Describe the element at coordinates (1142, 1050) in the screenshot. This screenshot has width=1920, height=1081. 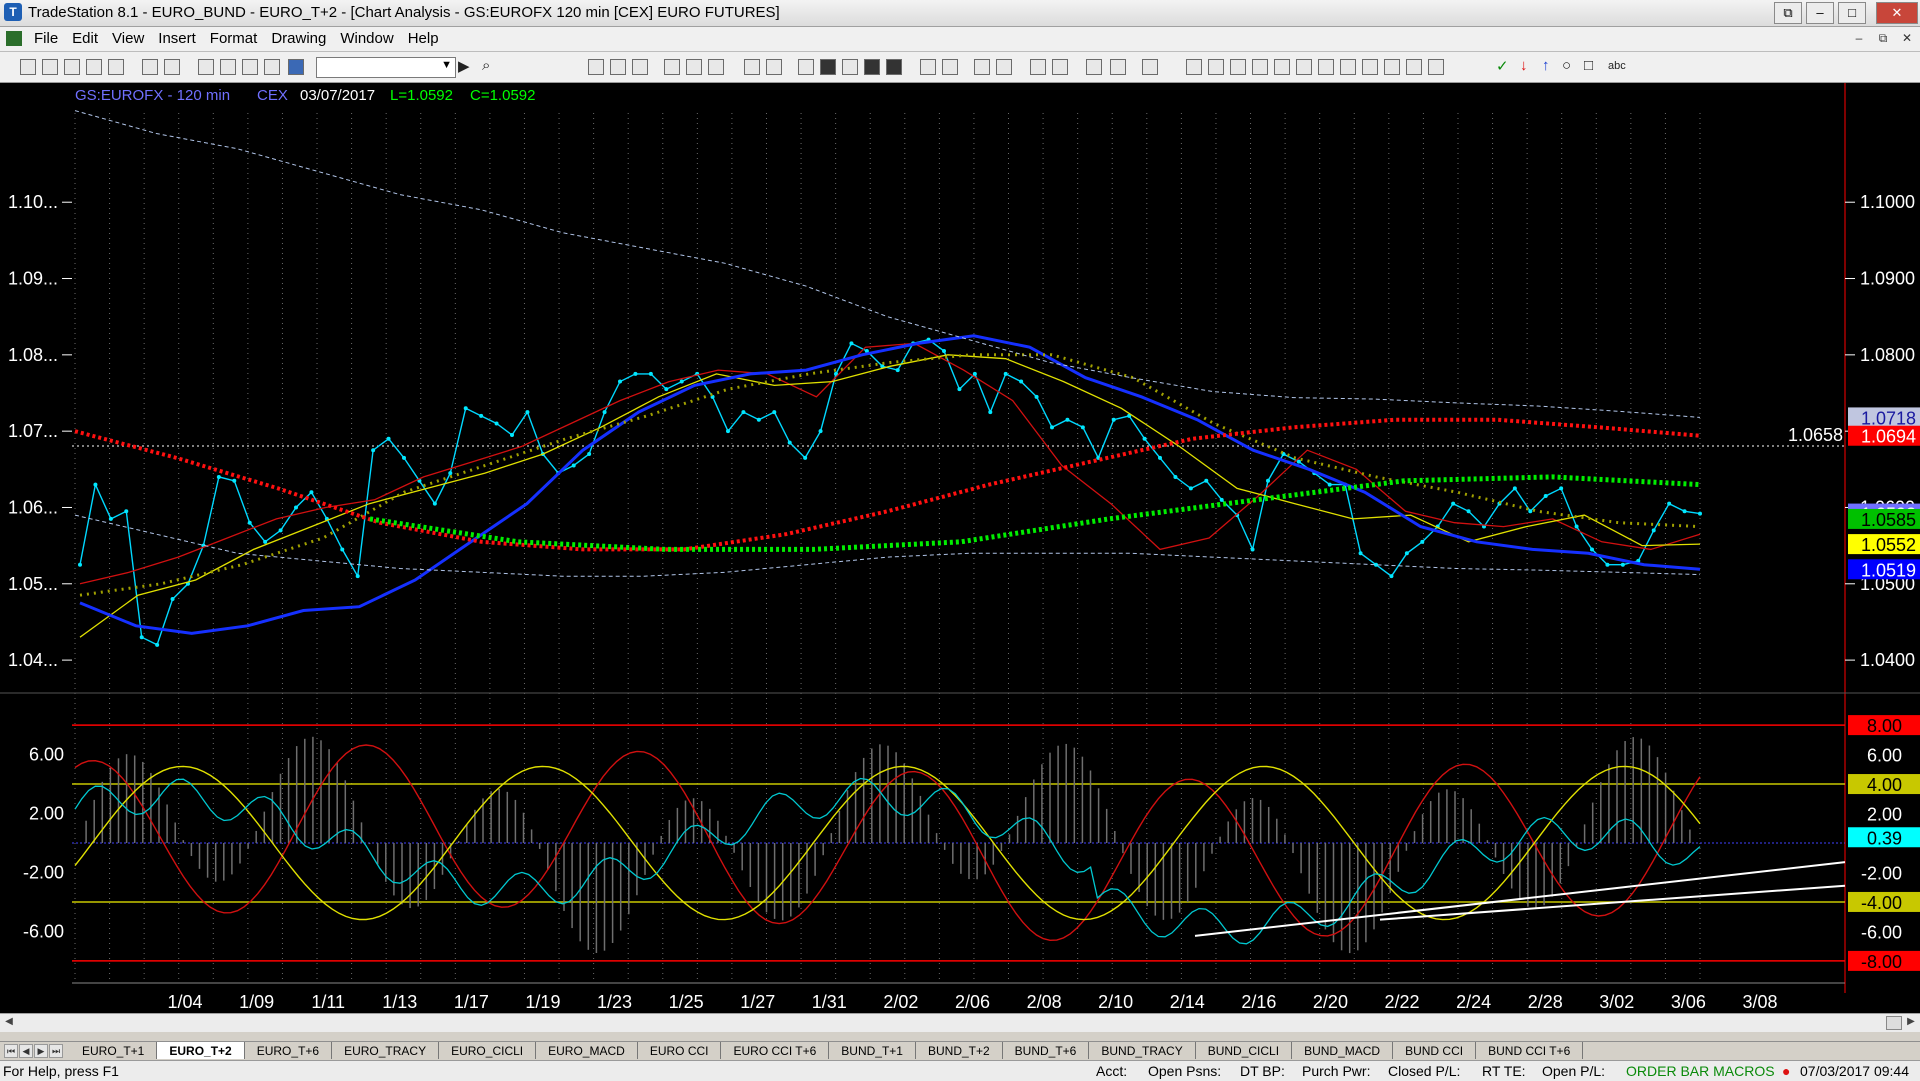
I see `tab-bund-tracy: BUND_TRACY` at that location.